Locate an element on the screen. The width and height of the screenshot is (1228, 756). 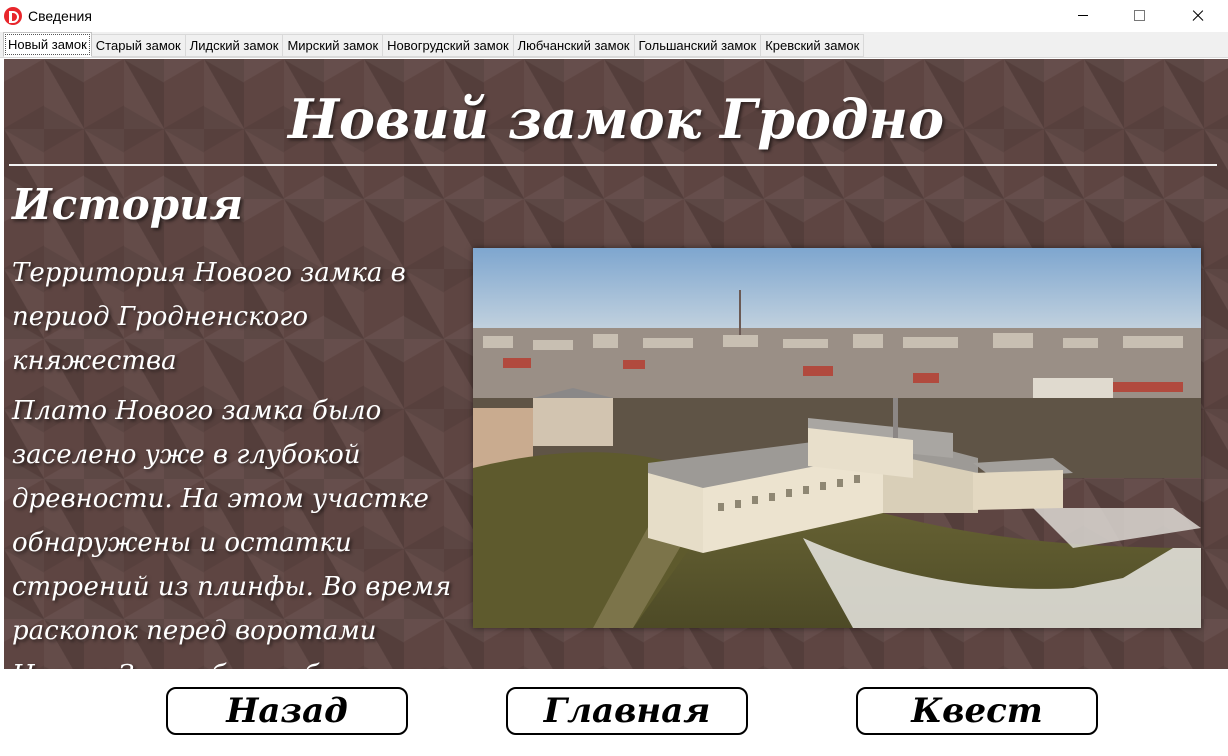
maximize-icon is located at coordinates (1139, 16).